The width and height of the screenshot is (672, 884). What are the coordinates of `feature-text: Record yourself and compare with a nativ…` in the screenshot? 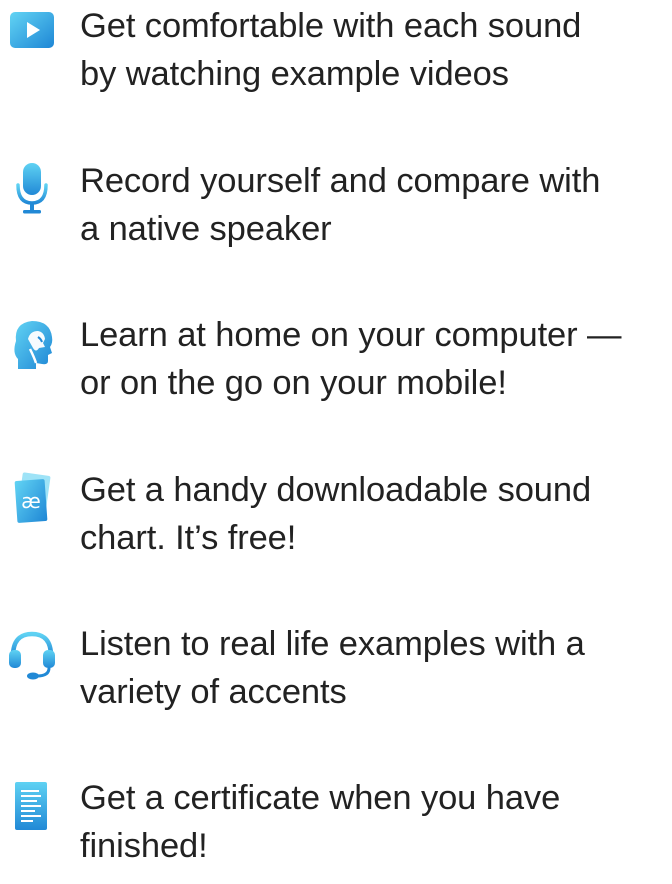 It's located at (340, 205).